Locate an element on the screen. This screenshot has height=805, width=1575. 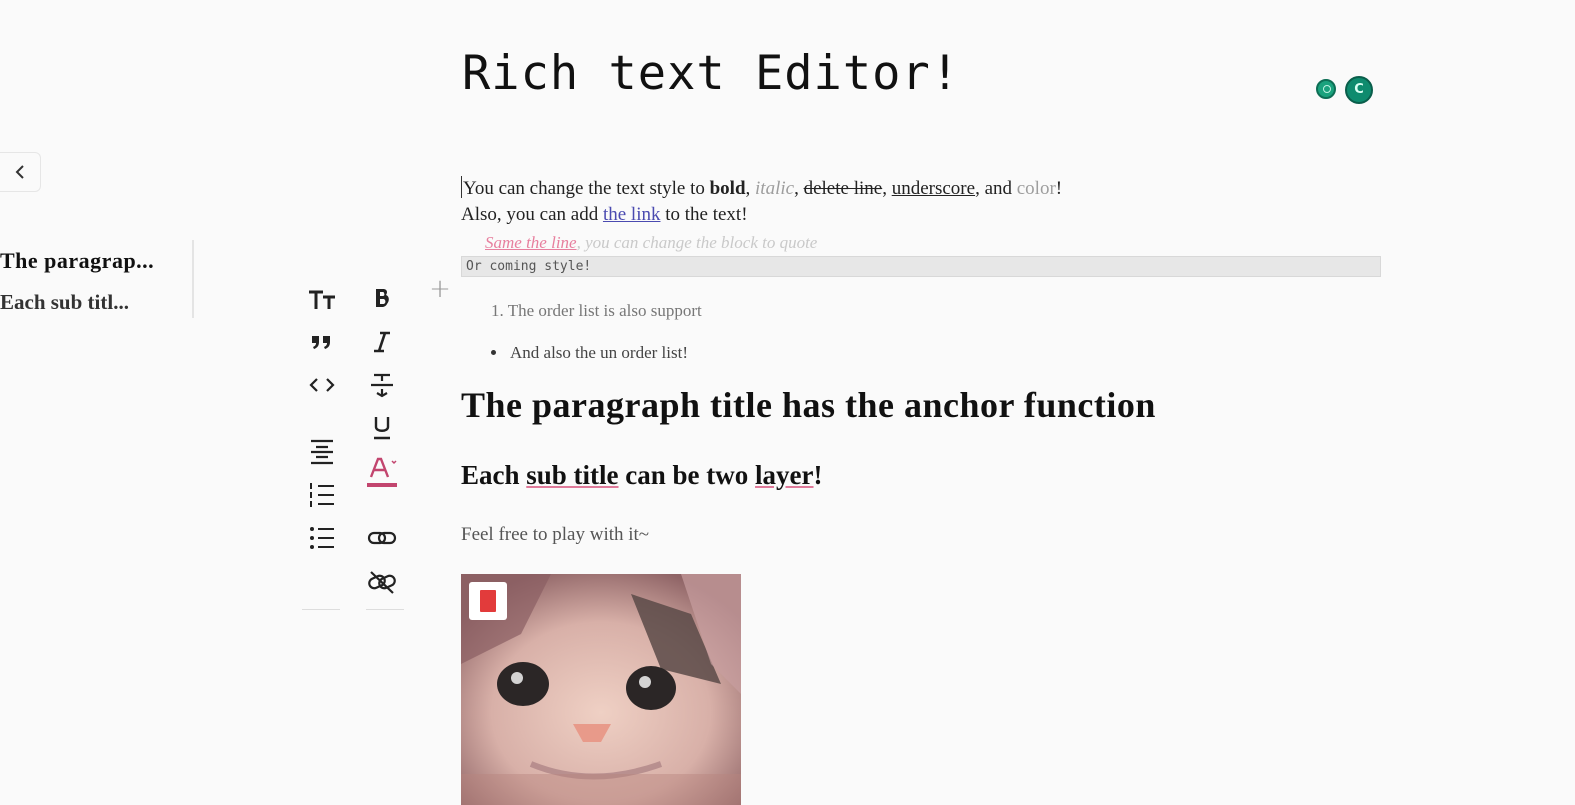
code-icon is located at coordinates (322, 385).